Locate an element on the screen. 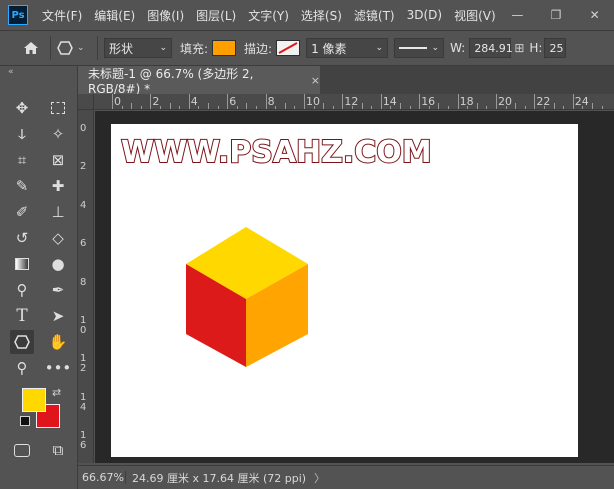 This screenshot has height=489, width=614. move-tool: ✥ is located at coordinates (22, 108).